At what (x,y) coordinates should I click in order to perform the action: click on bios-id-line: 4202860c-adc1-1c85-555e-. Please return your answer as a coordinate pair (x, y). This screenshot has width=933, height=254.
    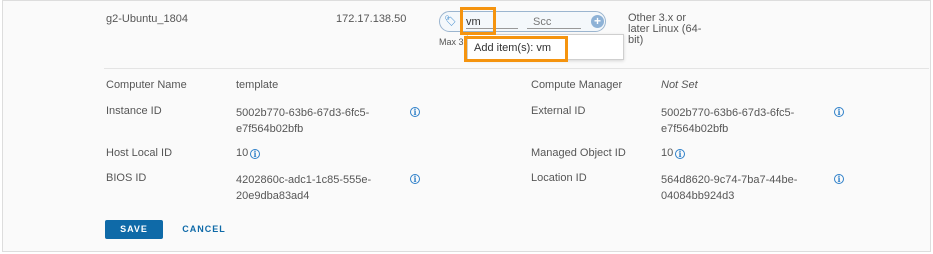
    Looking at the image, I should click on (304, 180).